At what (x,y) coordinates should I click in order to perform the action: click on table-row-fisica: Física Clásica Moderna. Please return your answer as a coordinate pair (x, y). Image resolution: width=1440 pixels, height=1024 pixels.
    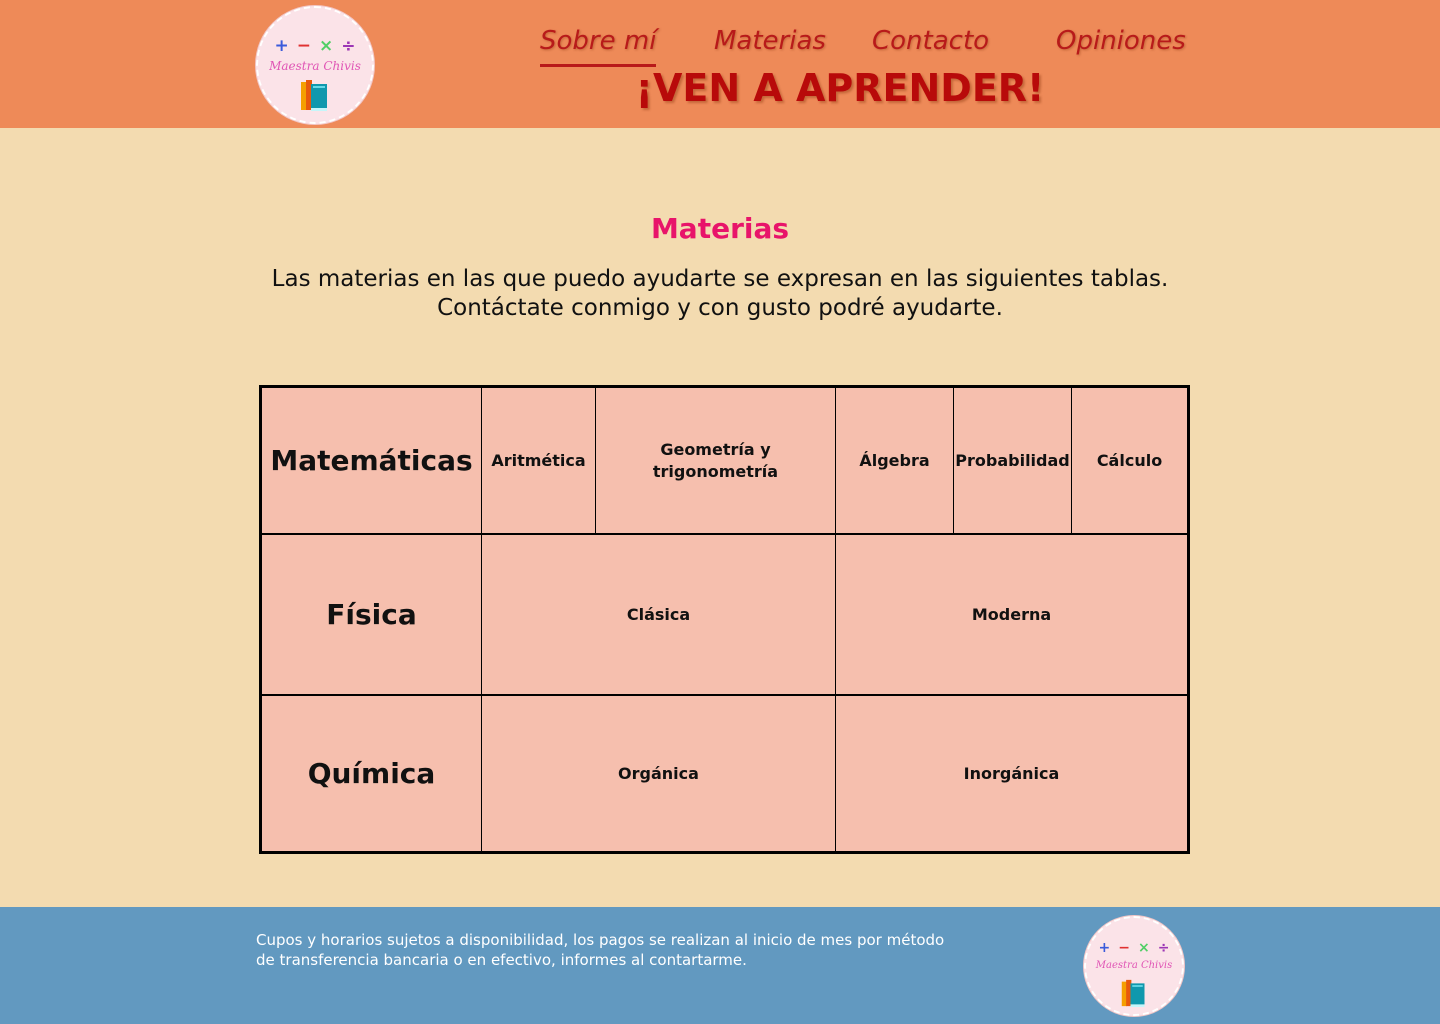
    Looking at the image, I should click on (724, 615).